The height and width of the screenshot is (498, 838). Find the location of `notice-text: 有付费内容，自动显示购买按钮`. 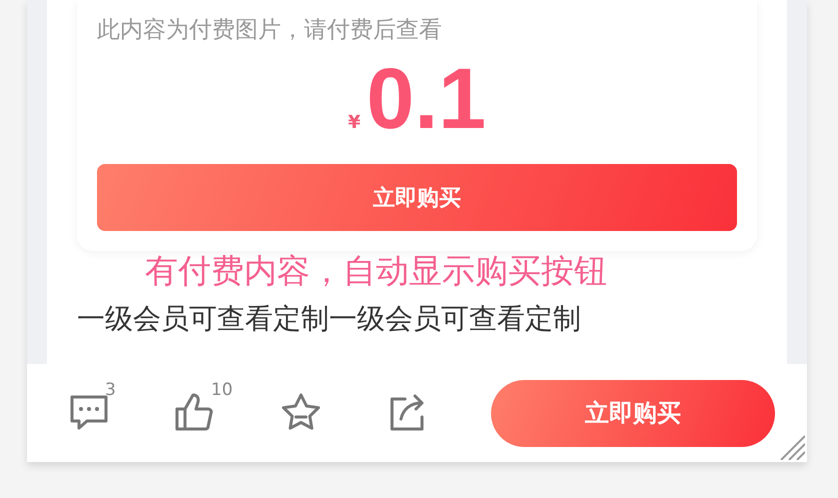

notice-text: 有付费内容，自动显示购买按钮 is located at coordinates (376, 271).